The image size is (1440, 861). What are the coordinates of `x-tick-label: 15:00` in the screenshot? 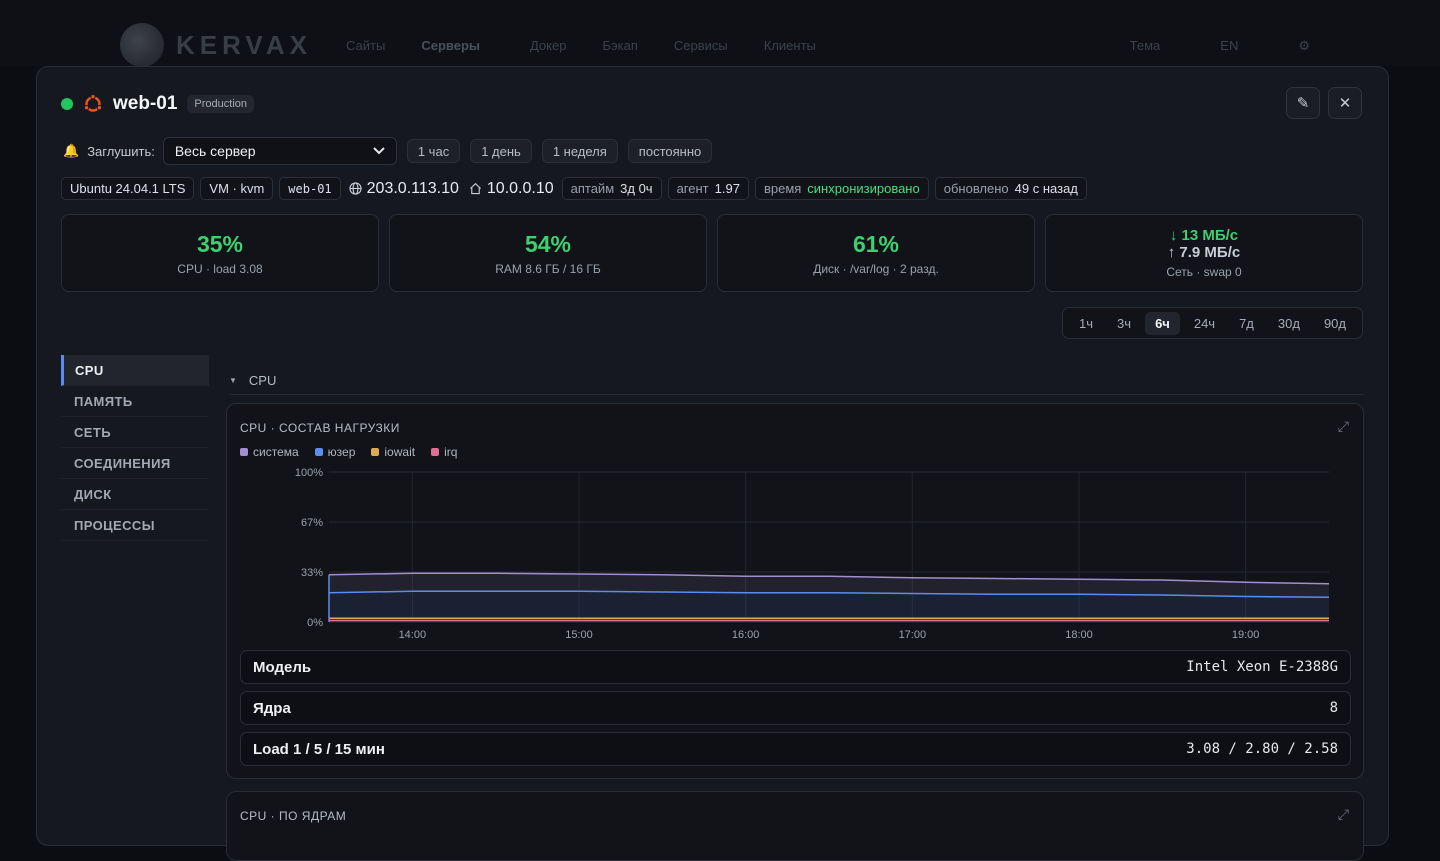 It's located at (579, 635).